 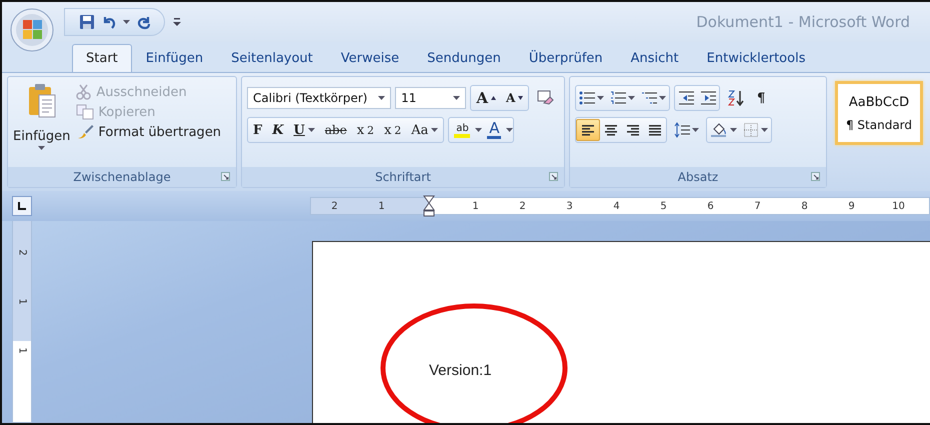 I want to click on font-color-dropdown-icon, so click(x=510, y=130).